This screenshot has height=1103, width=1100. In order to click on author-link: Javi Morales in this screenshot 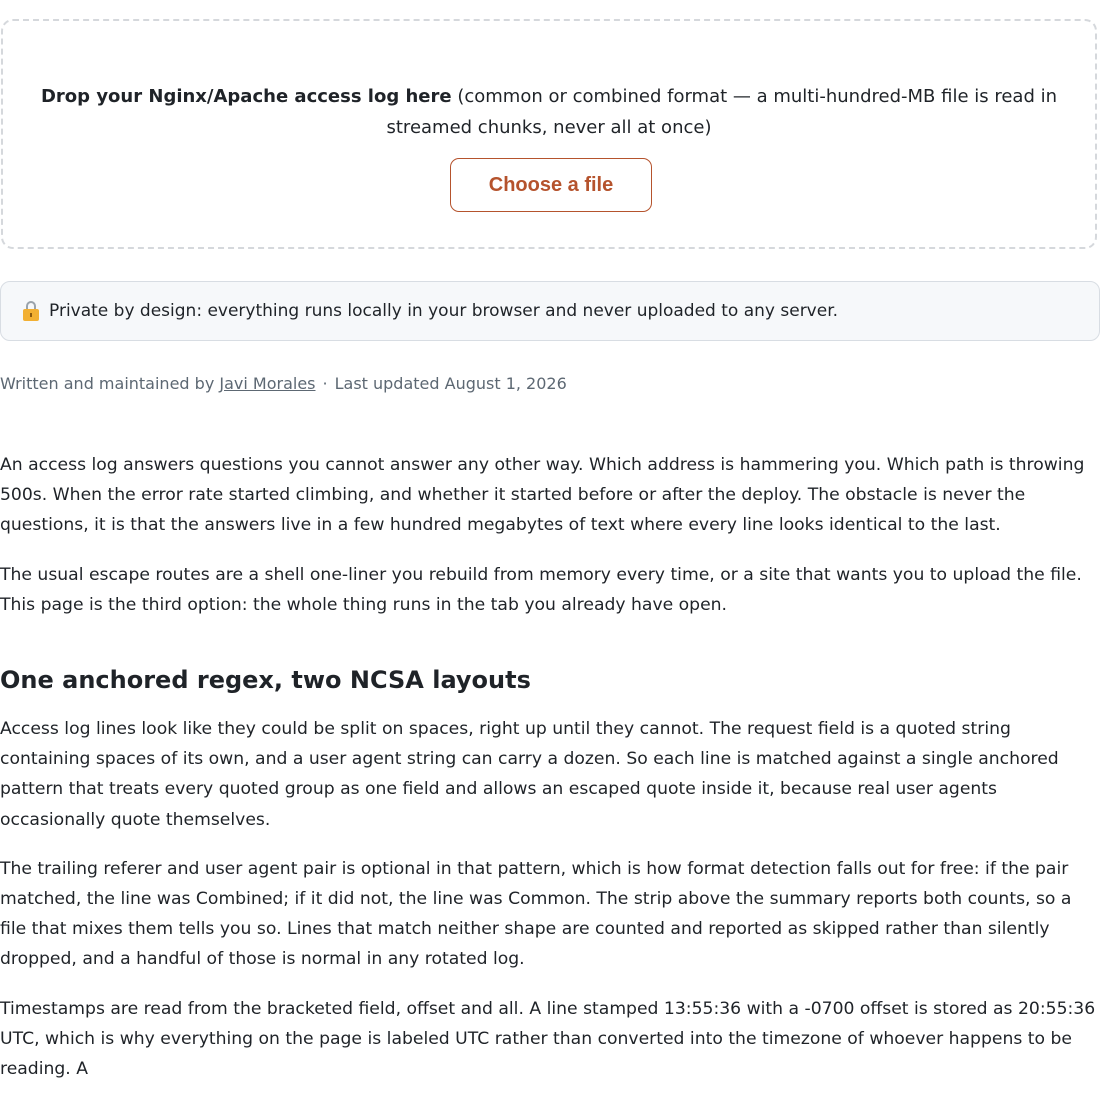, I will do `click(267, 383)`.